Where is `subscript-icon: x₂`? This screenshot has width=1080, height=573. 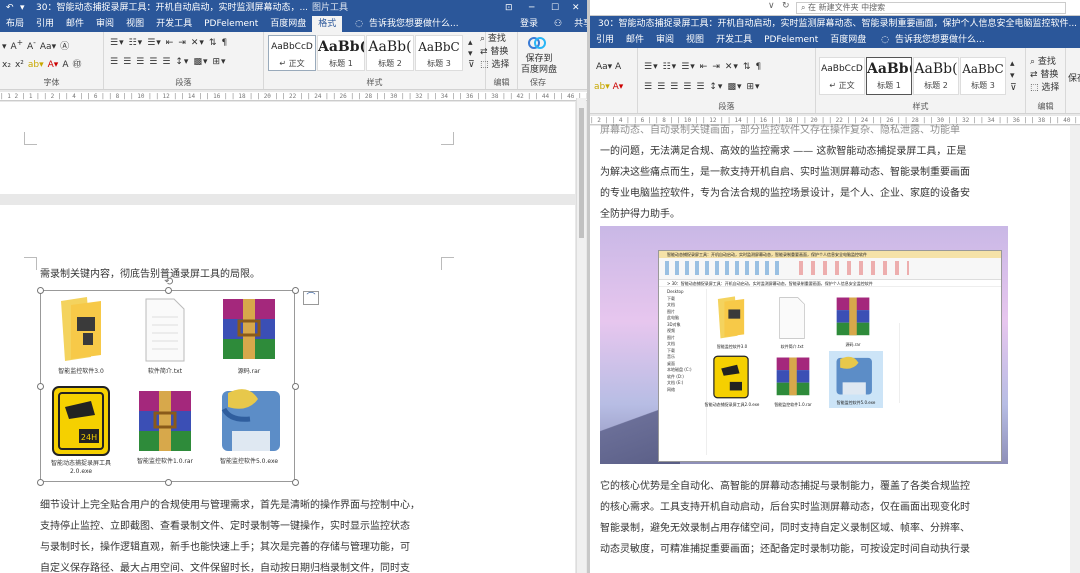
subscript-icon: x₂ is located at coordinates (6, 65).